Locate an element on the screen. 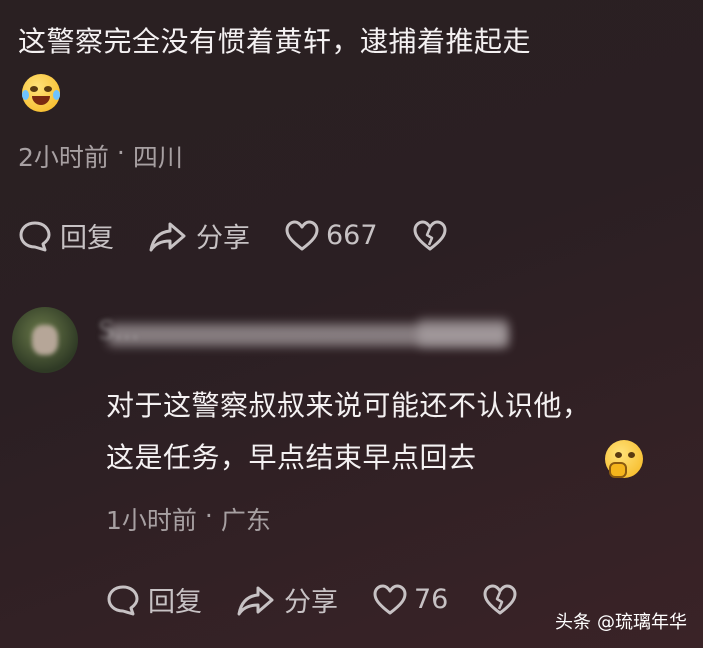 The width and height of the screenshot is (703, 648). like-count: 76 is located at coordinates (431, 599).